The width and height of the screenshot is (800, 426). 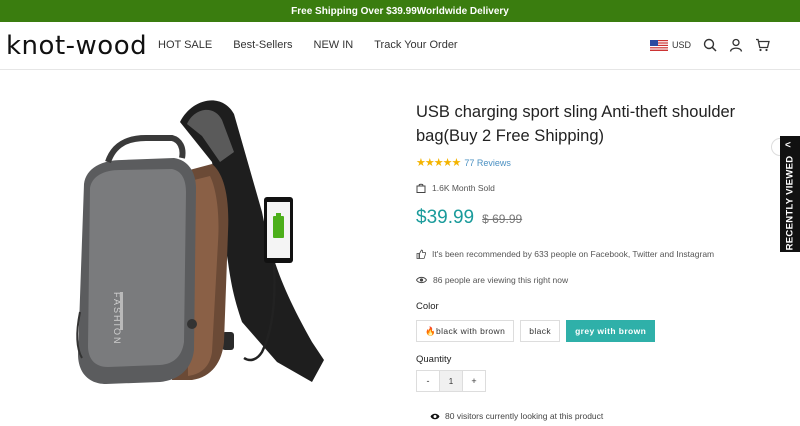 I want to click on recently-viewed-label: RECENTLY VIEWED, so click(x=790, y=203).